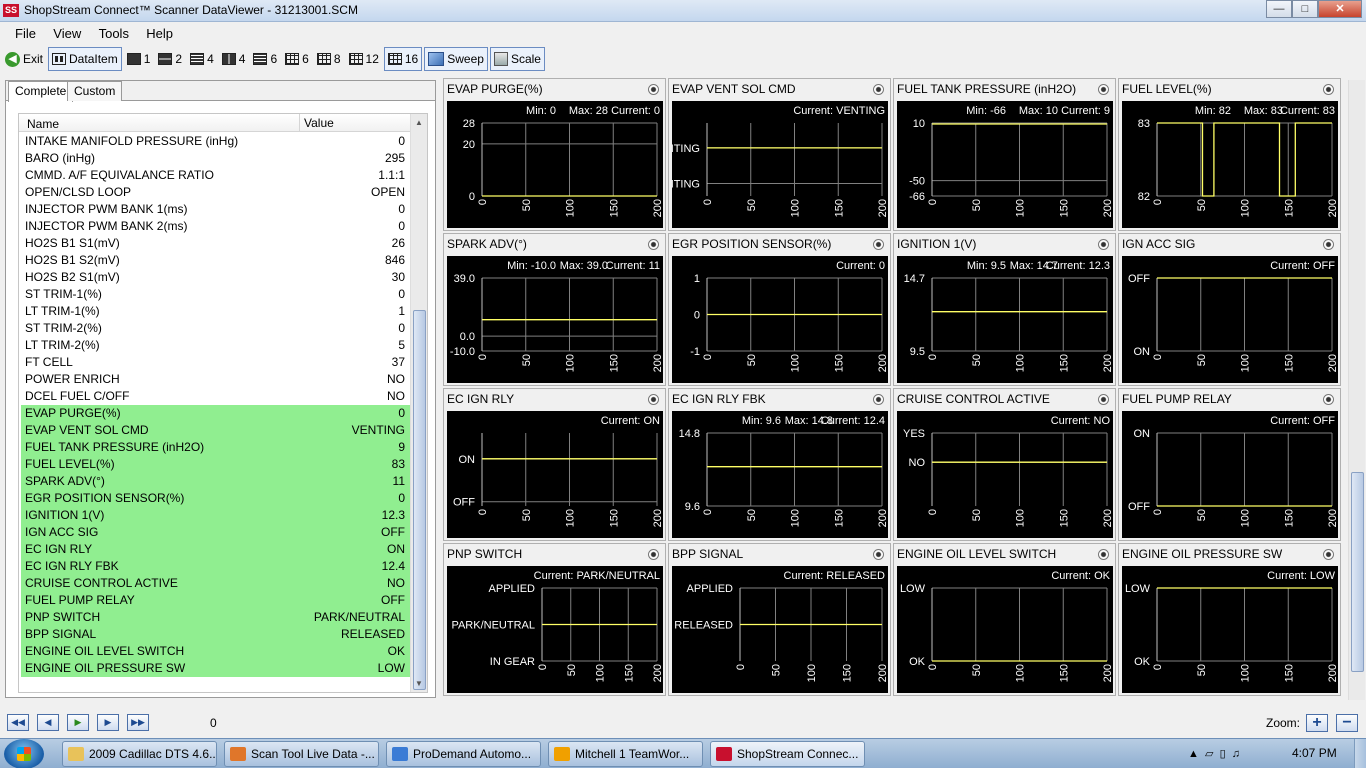 This screenshot has height=768, width=1366. I want to click on menu-file: File, so click(25, 33).